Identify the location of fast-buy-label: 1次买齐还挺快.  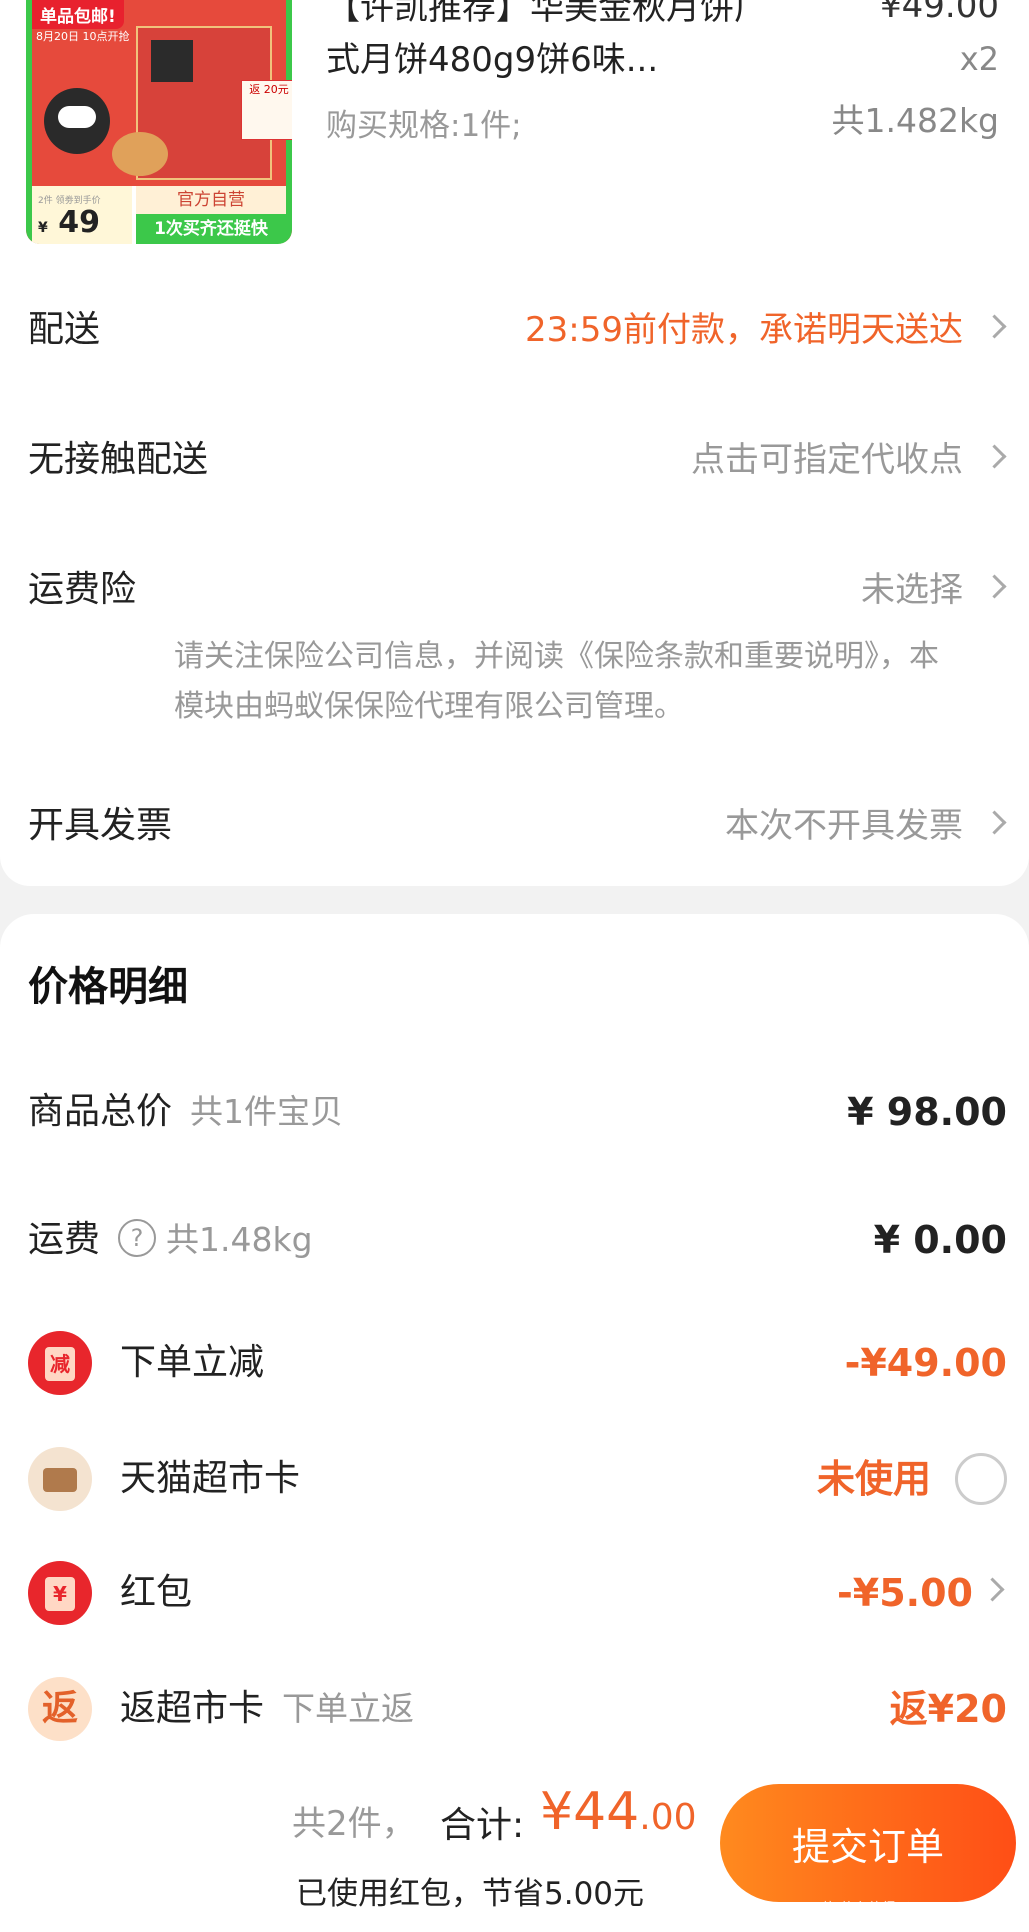
(211, 229).